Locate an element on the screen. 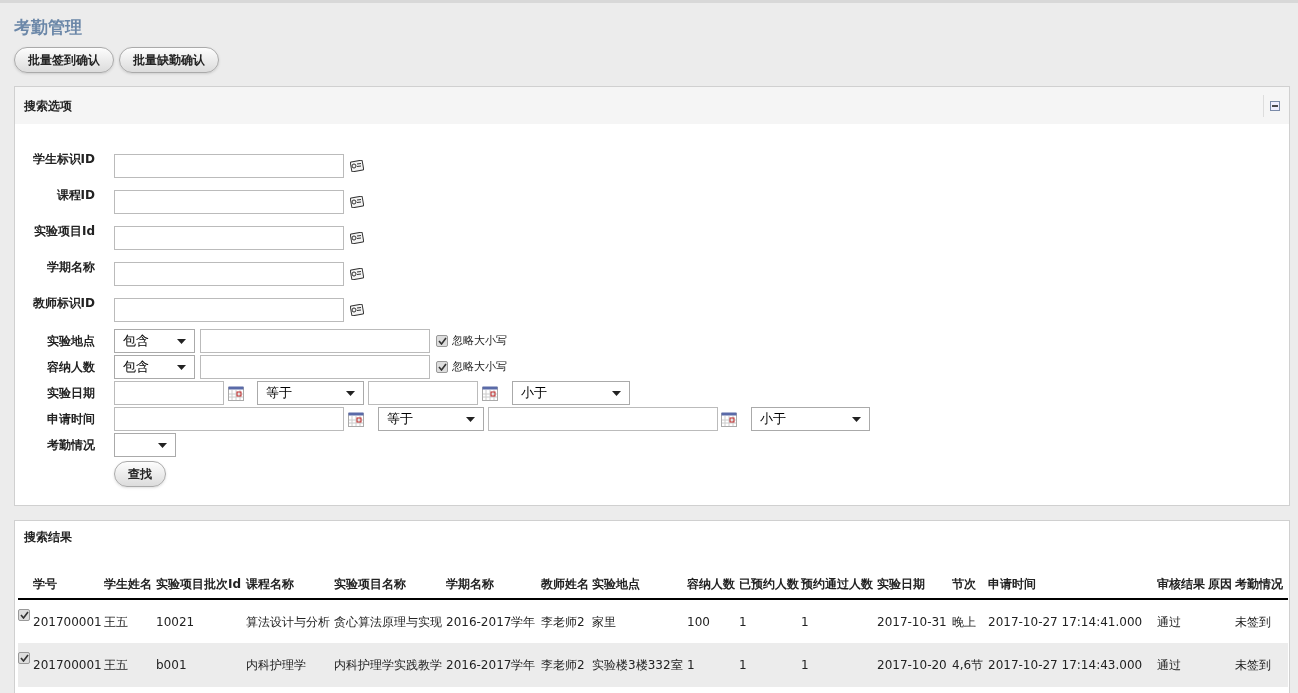  table-cell: 贪心算法原理与实现 is located at coordinates (388, 621).